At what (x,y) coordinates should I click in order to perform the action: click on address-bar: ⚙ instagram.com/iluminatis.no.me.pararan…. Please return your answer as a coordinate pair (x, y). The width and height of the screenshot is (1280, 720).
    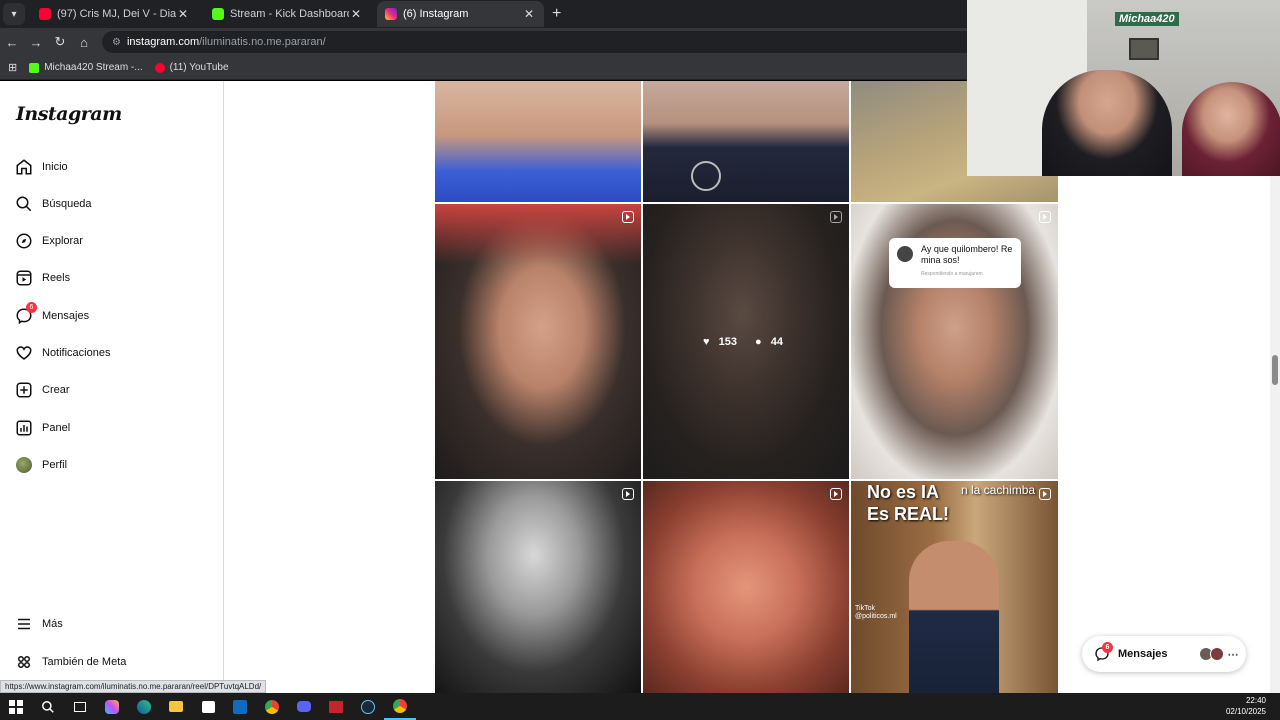
    Looking at the image, I should click on (542, 42).